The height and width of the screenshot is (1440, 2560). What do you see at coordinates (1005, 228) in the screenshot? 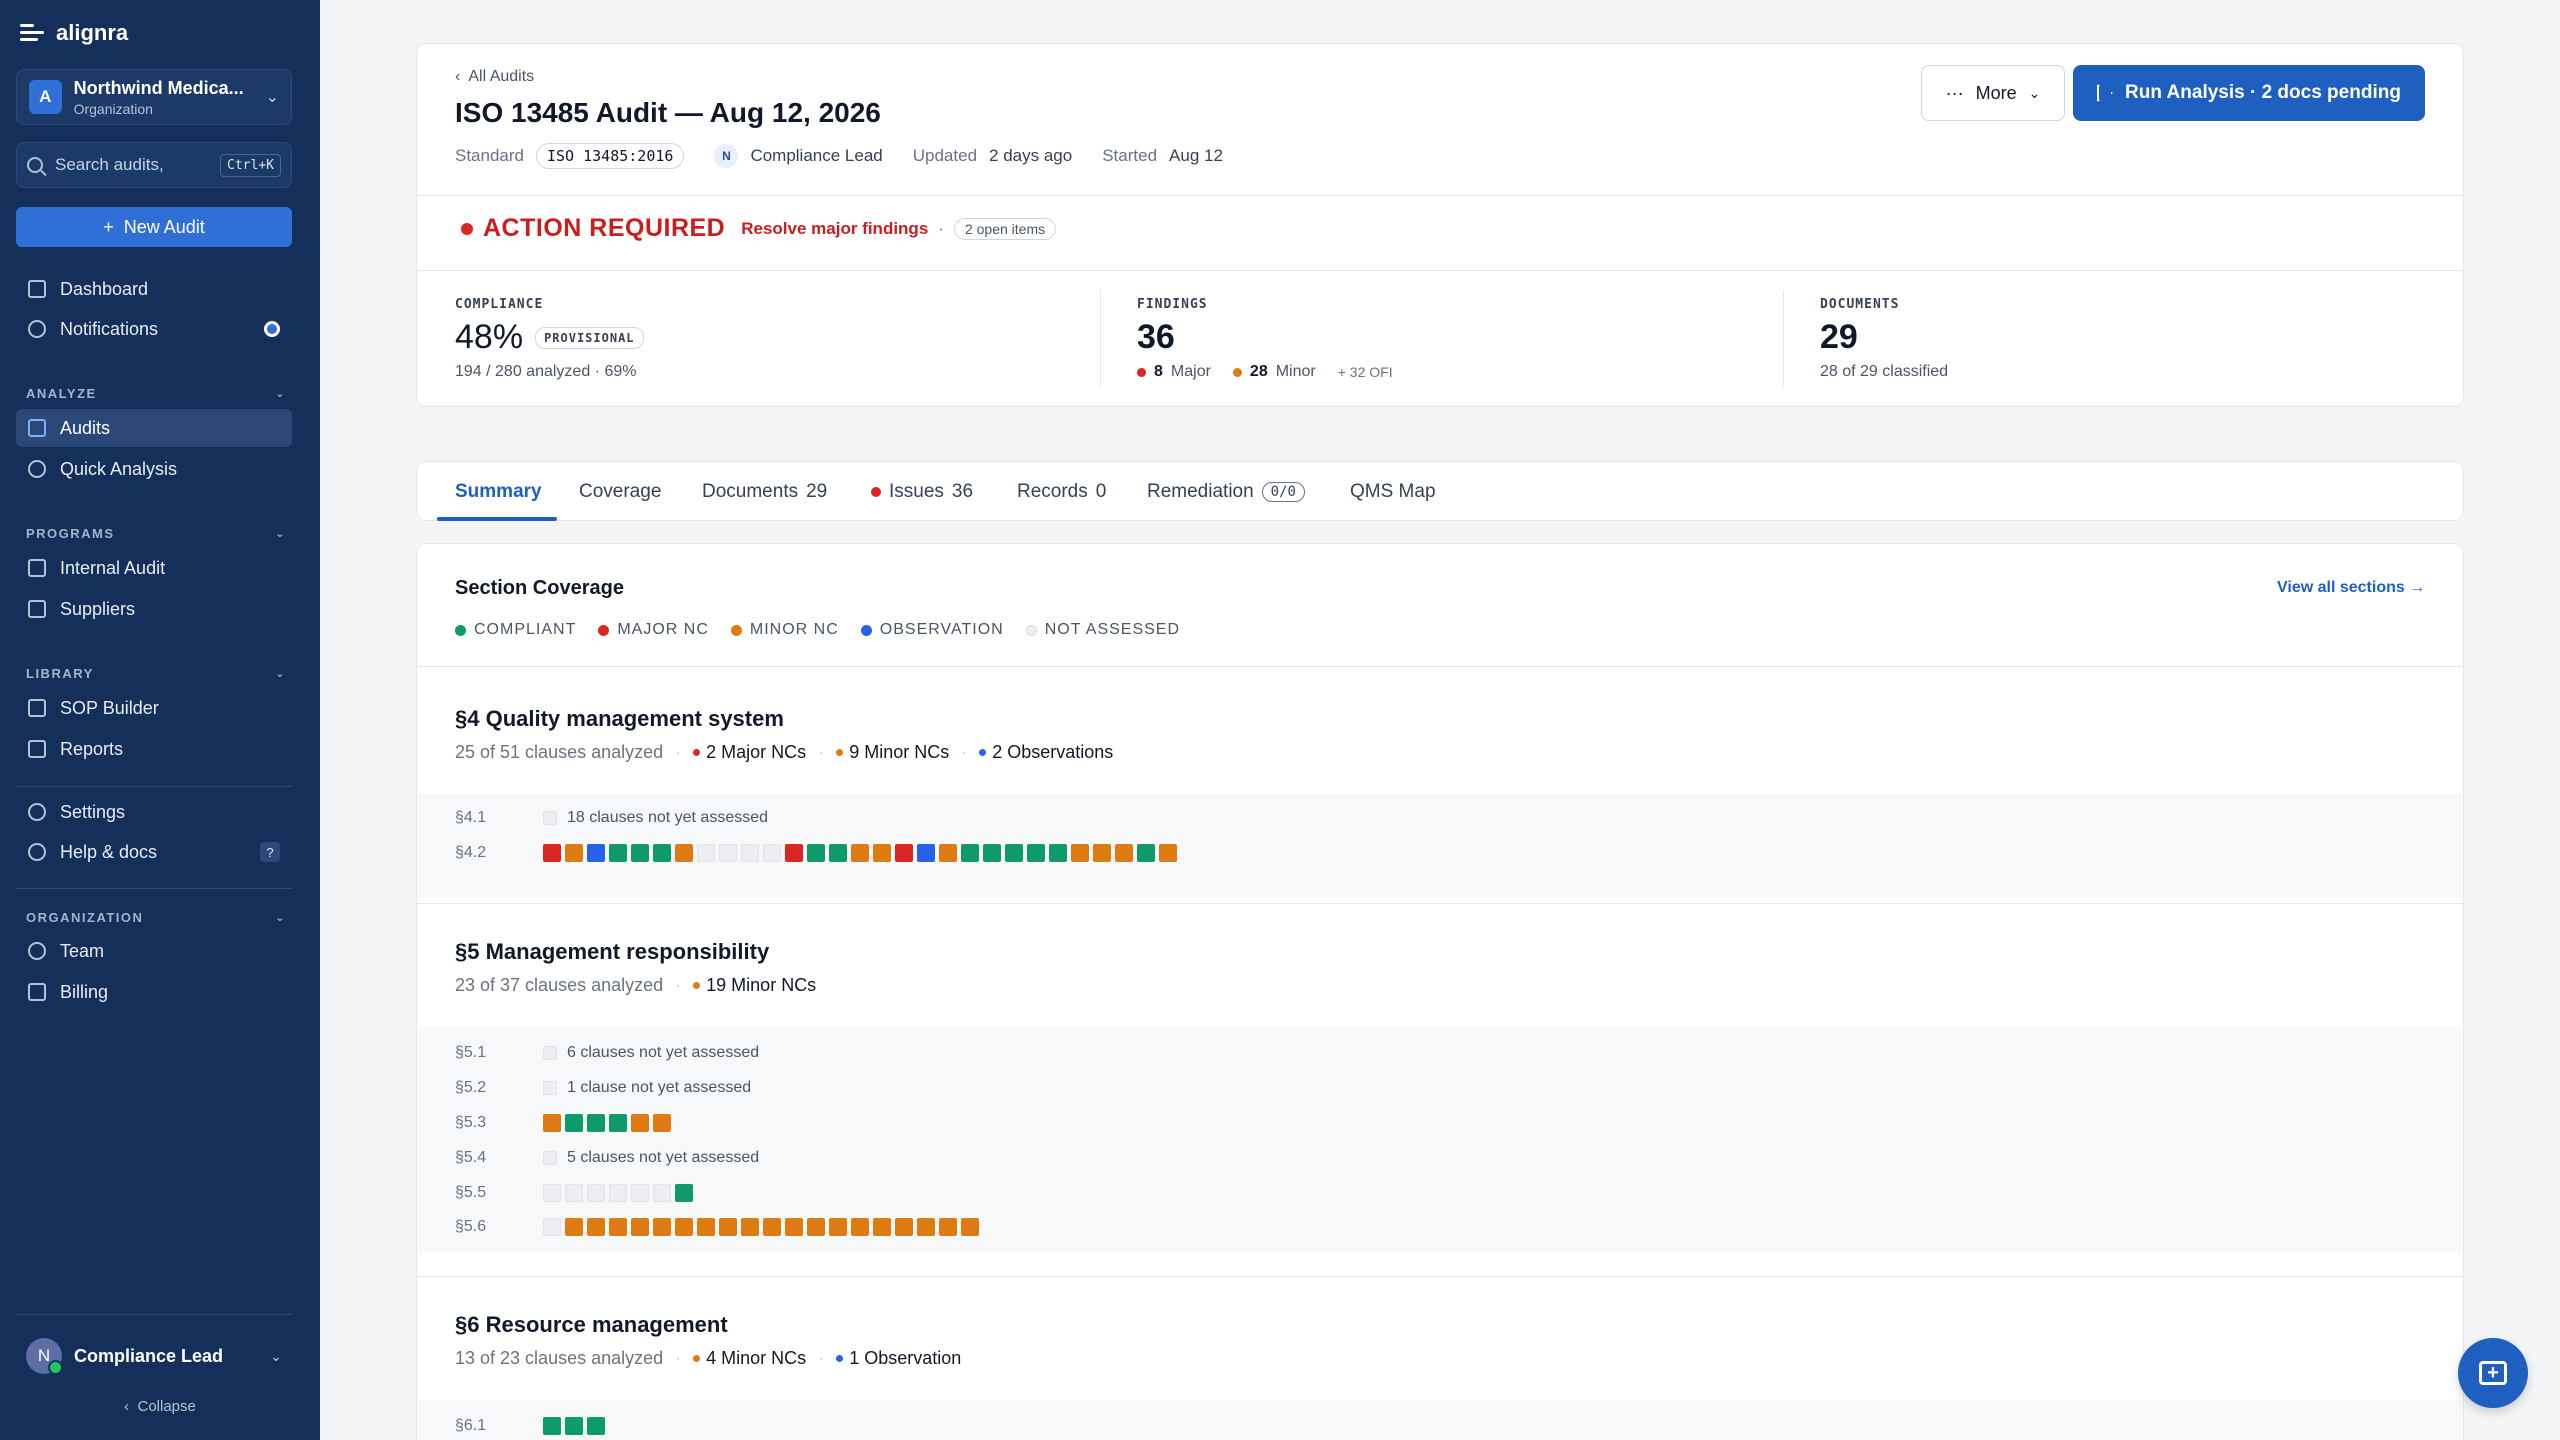
I see `open-items-badge: 2 open items` at bounding box center [1005, 228].